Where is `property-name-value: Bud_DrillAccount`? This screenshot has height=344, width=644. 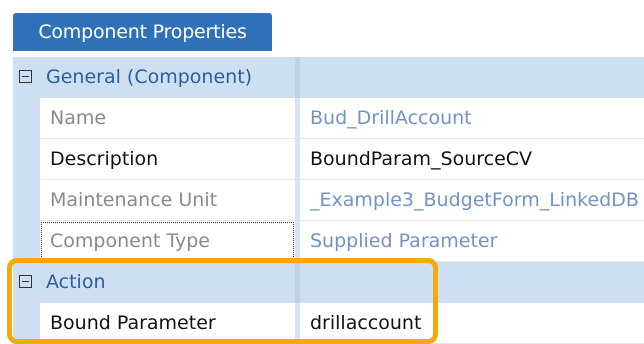
property-name-value: Bud_DrillAccount is located at coordinates (391, 118).